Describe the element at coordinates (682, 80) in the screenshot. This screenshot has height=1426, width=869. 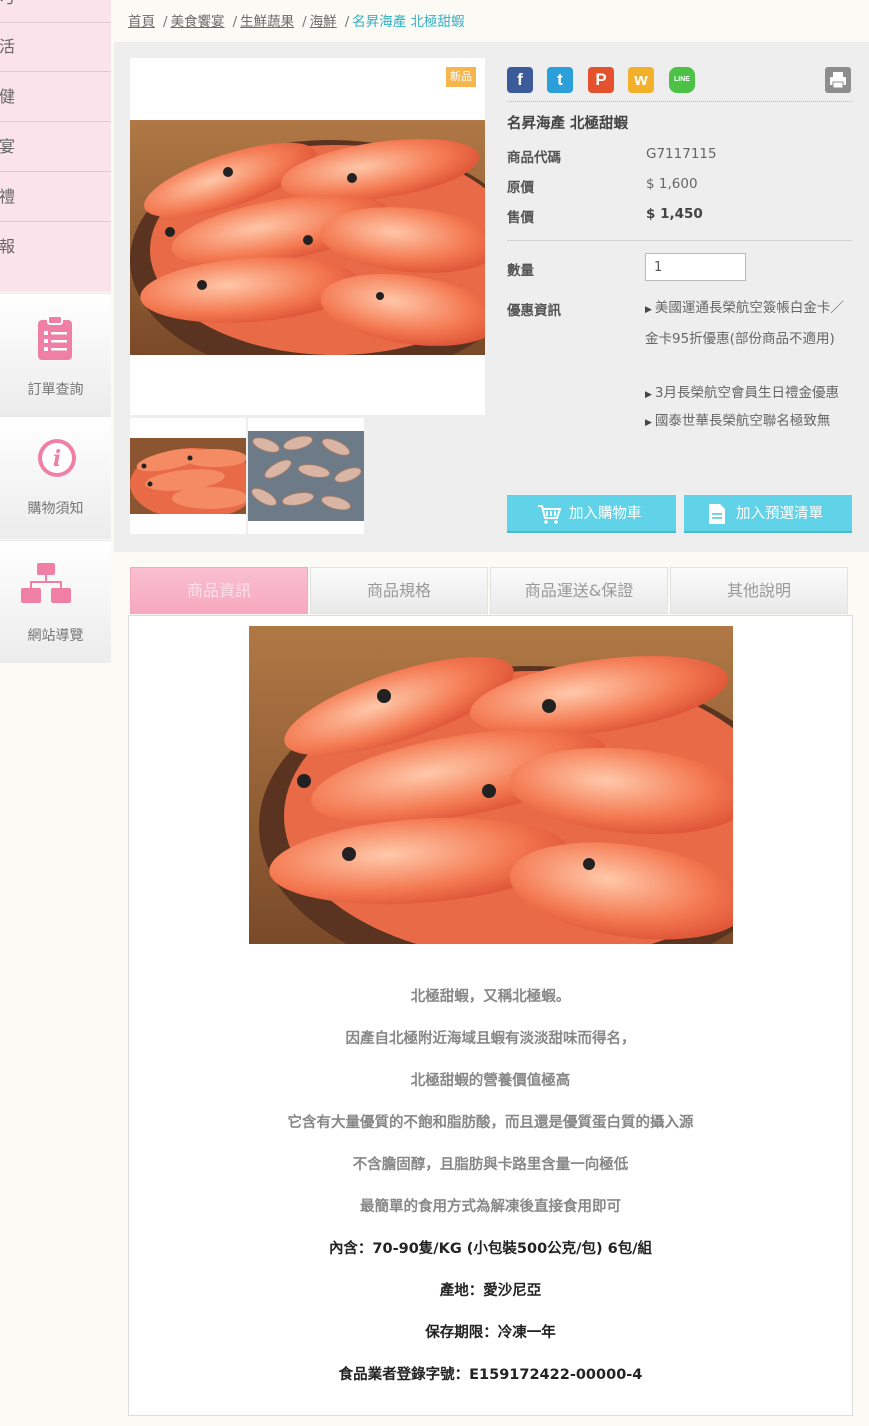
I see `line-share-icon: LINE` at that location.